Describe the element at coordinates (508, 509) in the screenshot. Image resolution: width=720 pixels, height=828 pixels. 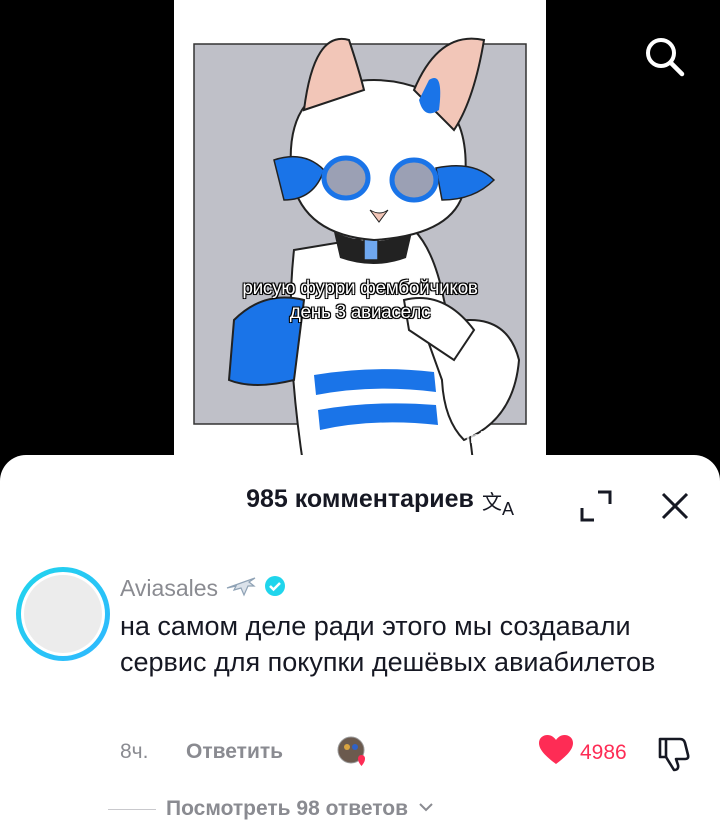
I see `svg-text: A` at that location.